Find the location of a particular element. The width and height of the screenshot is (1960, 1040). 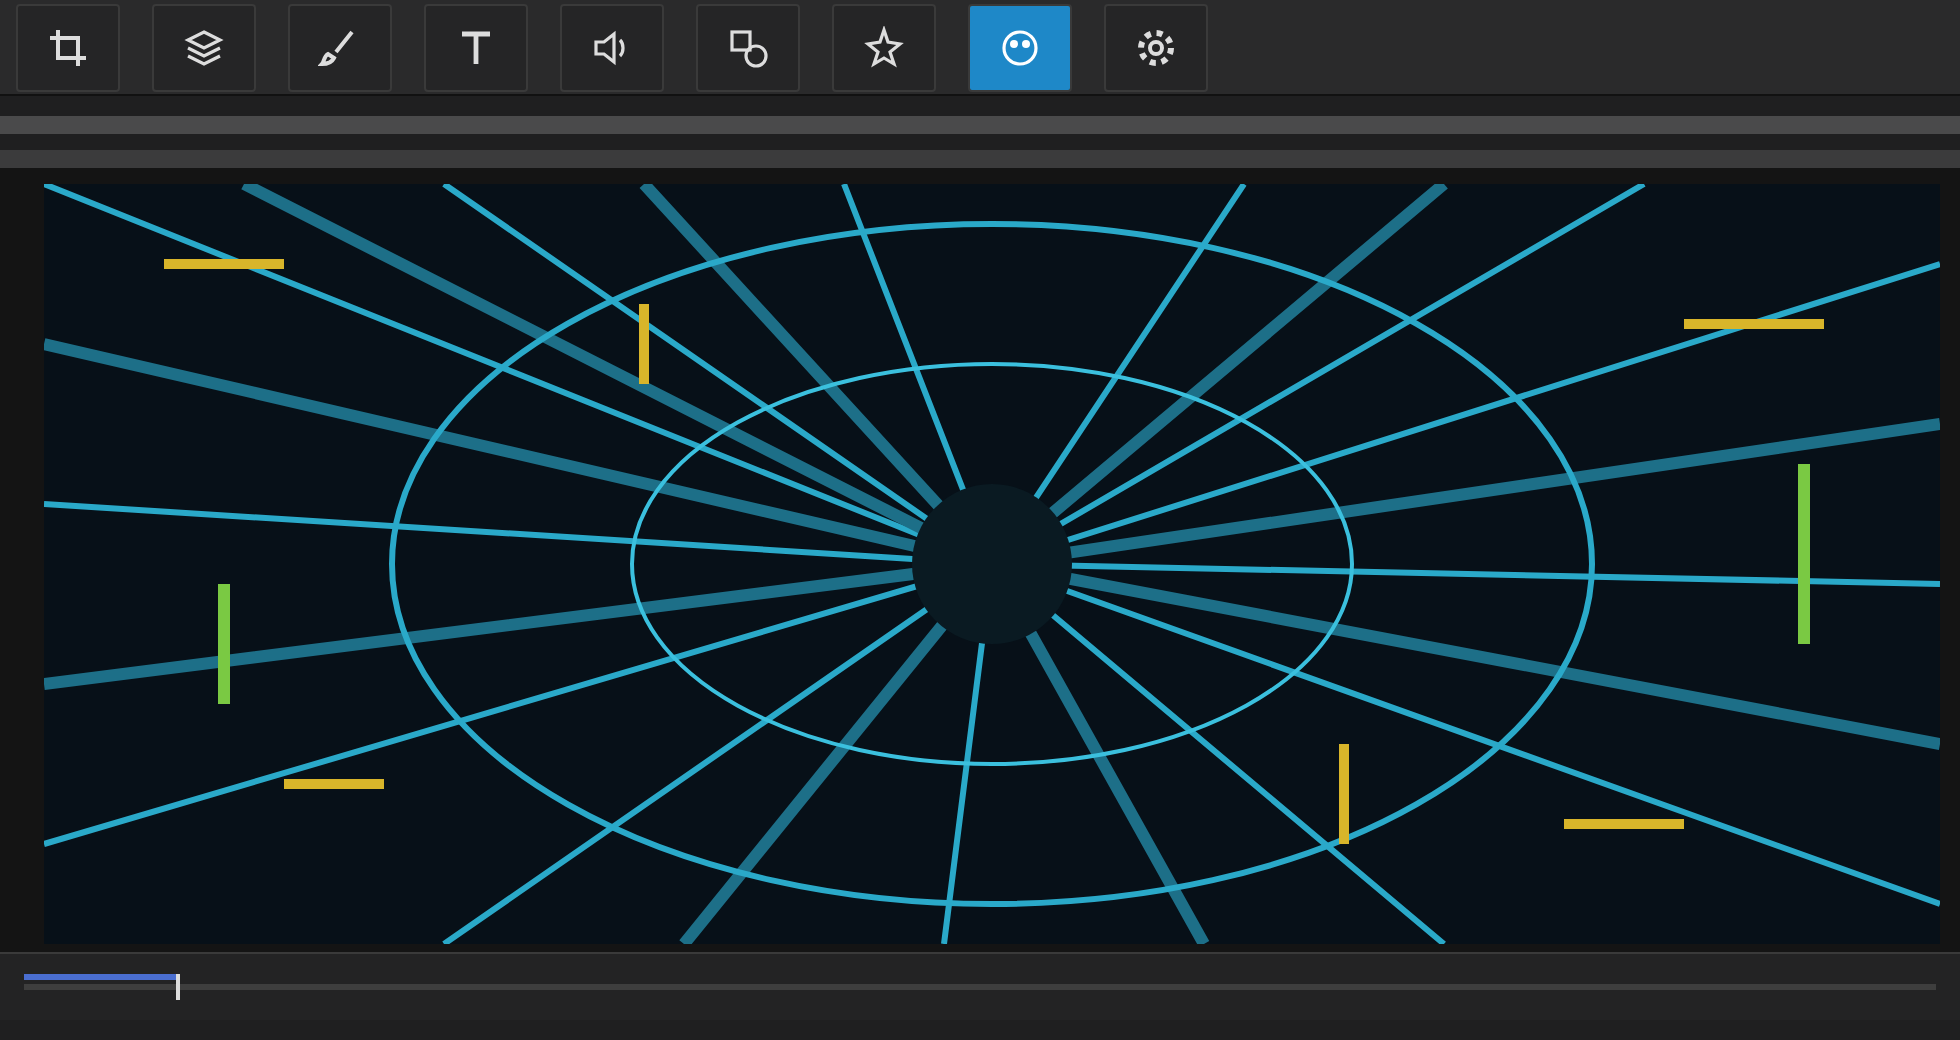

settings-icon is located at coordinates (1156, 47).